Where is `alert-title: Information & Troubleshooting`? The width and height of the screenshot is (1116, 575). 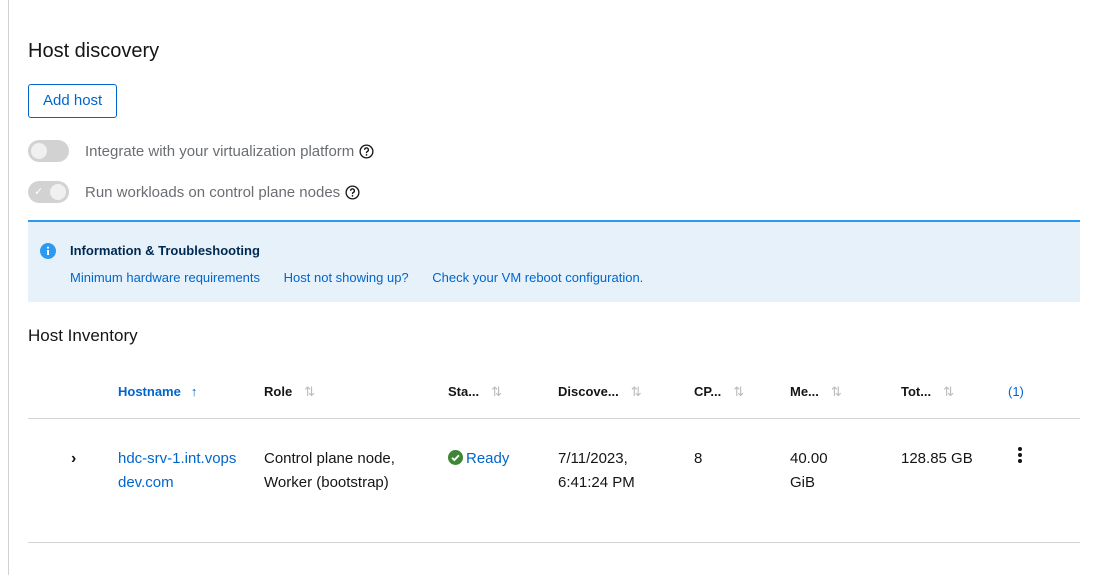 alert-title: Information & Troubleshooting is located at coordinates (165, 250).